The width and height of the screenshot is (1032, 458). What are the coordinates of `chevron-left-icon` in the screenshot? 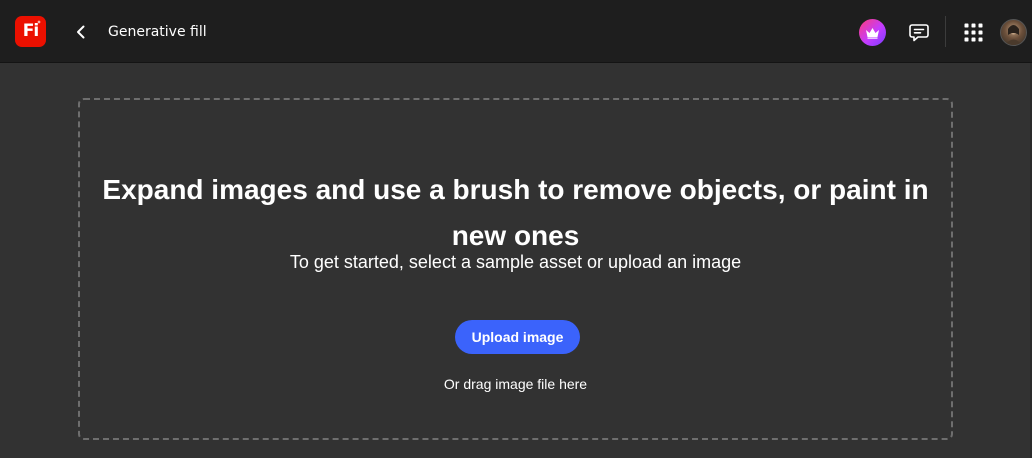 It's located at (81, 32).